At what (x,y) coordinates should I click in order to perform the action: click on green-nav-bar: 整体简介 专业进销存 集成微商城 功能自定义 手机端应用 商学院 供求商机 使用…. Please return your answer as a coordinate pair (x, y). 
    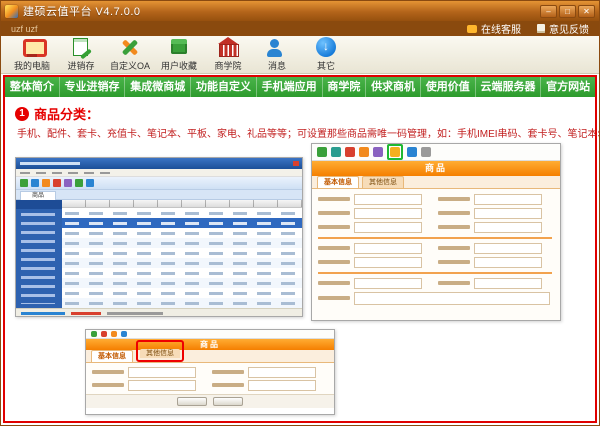
    Looking at the image, I should click on (300, 87).